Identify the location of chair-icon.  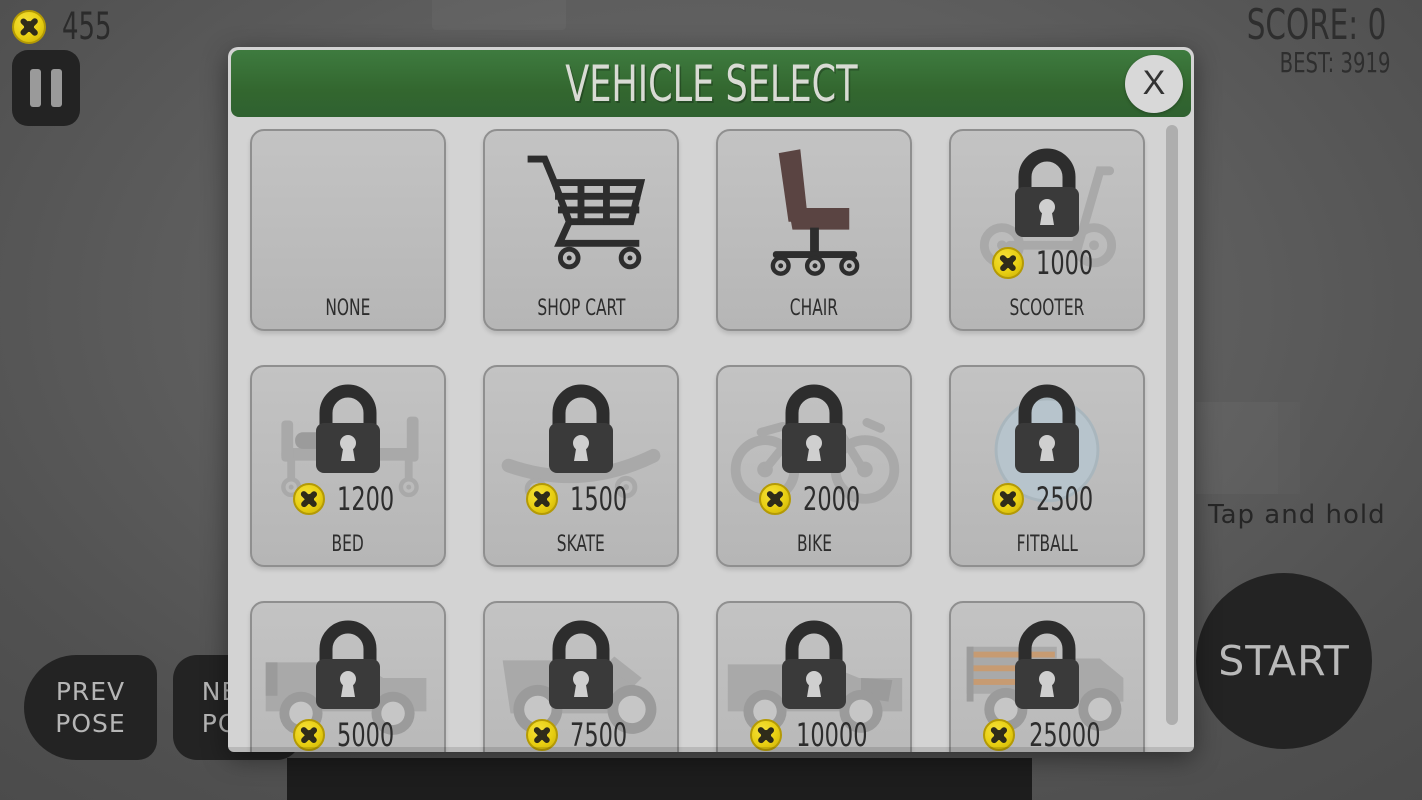
(814, 209).